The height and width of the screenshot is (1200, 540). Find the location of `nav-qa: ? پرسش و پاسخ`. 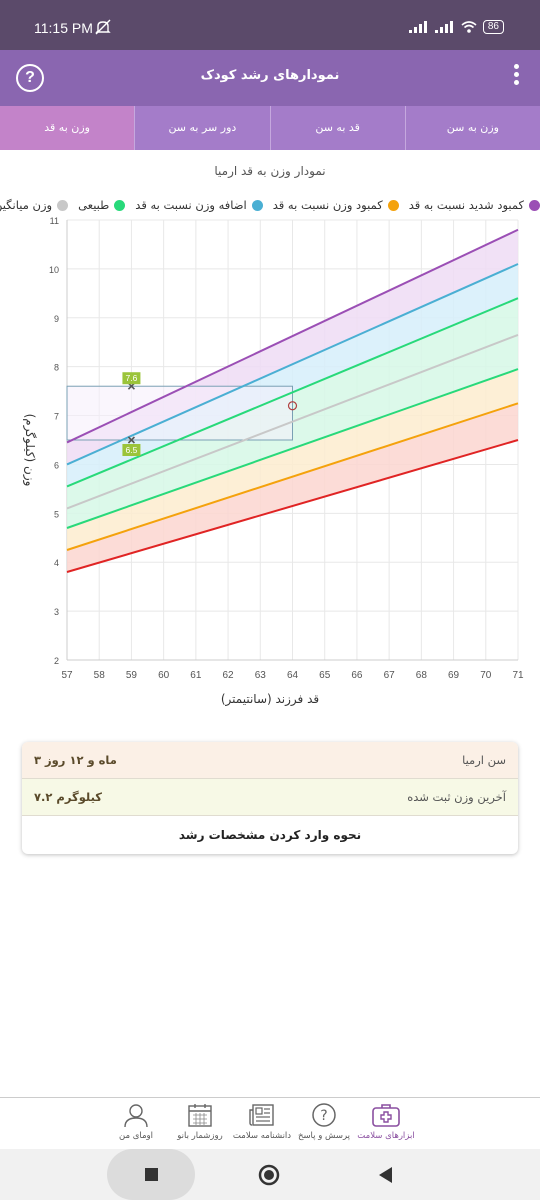

nav-qa: ? پرسش و پاسخ is located at coordinates (324, 1121).